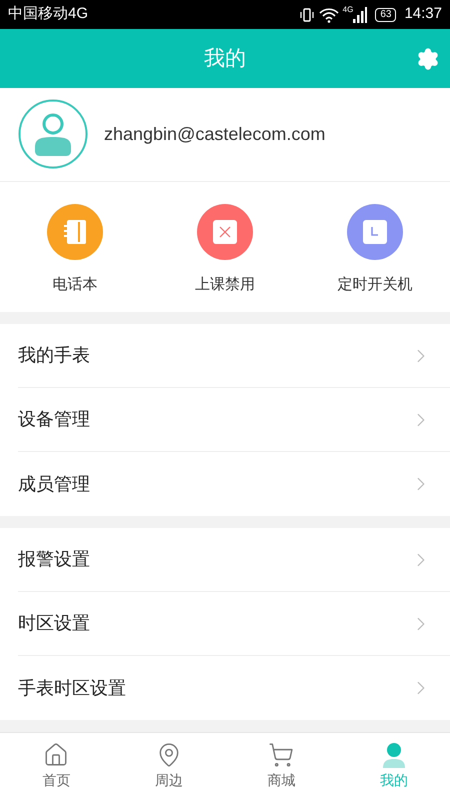 The height and width of the screenshot is (800, 450). What do you see at coordinates (328, 14) in the screenshot?
I see `wifi-icon` at bounding box center [328, 14].